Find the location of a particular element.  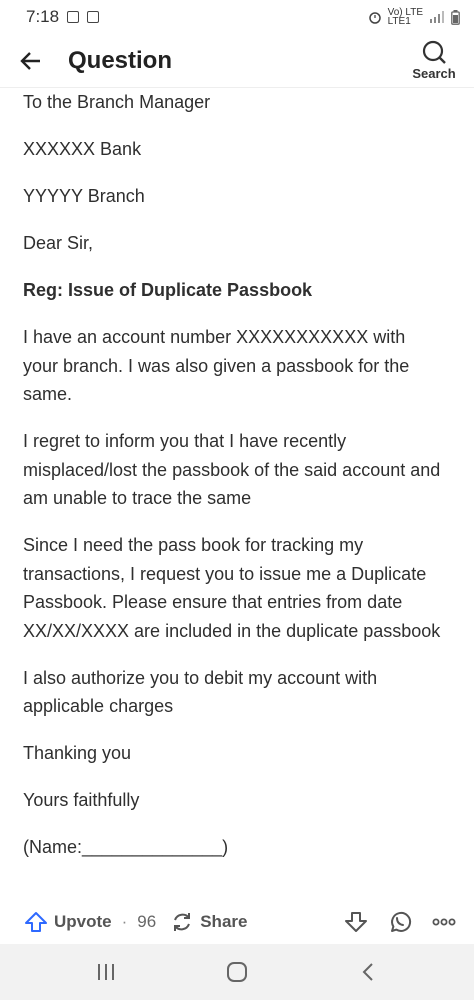

recent-apps-button is located at coordinates (106, 972).